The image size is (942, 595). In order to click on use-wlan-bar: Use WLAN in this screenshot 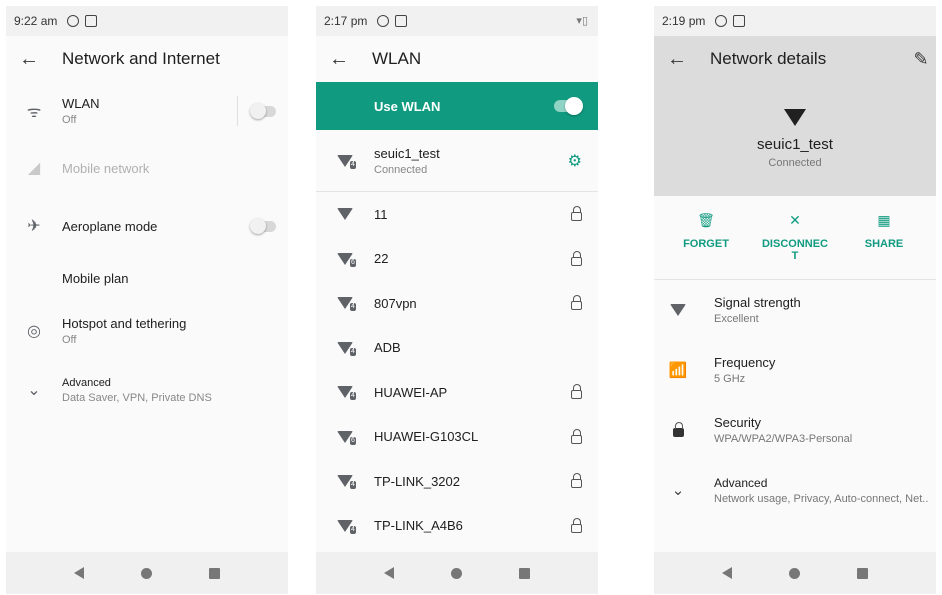, I will do `click(457, 106)`.